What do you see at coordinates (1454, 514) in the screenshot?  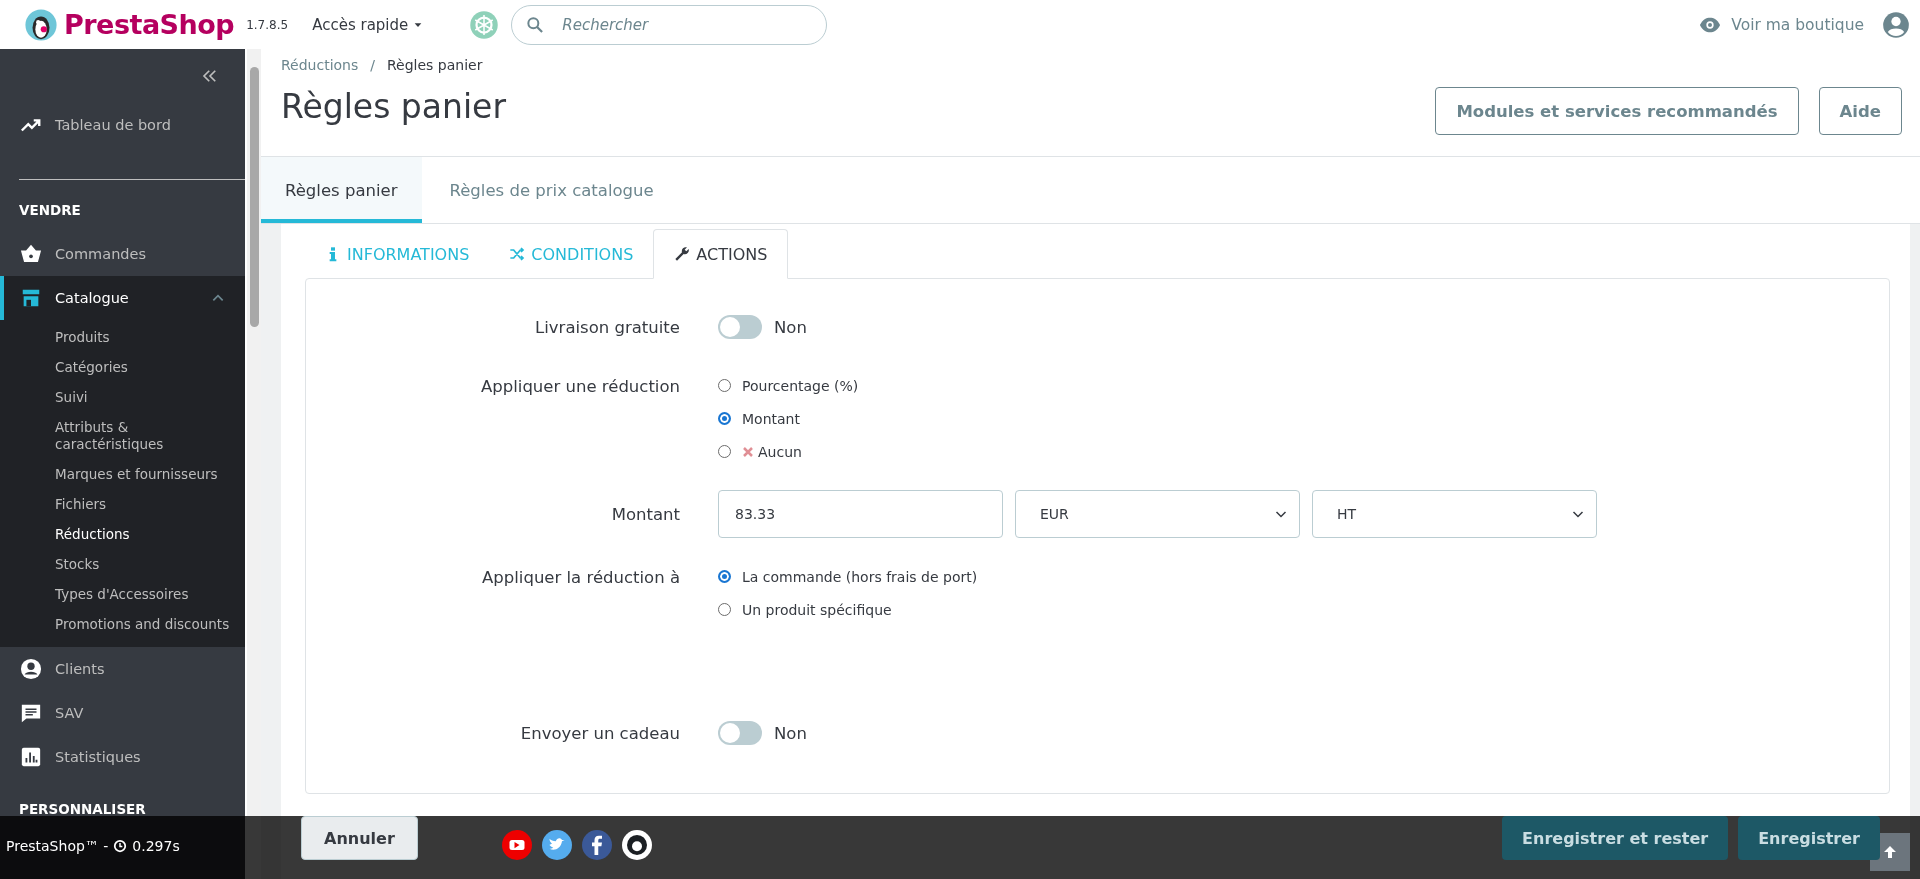 I see `select-dropdown: HT` at bounding box center [1454, 514].